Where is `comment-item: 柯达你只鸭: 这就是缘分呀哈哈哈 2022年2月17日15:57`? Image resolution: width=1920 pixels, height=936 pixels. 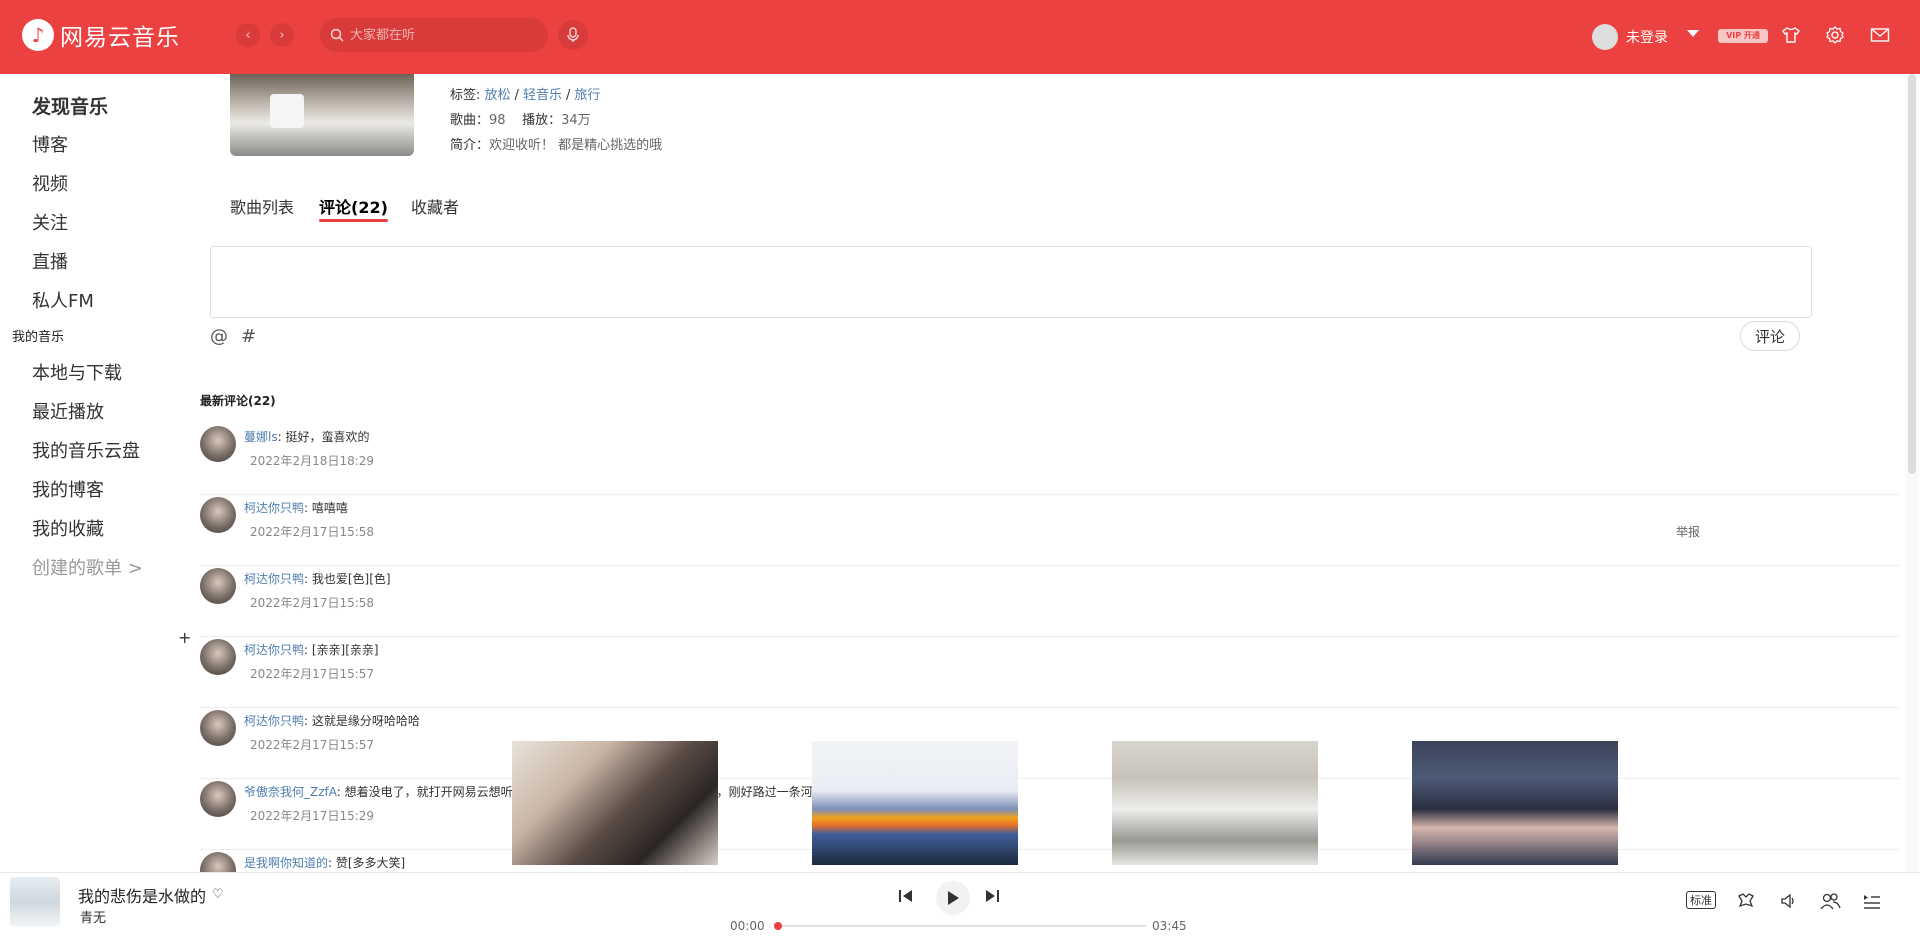 comment-item: 柯达你只鸭: 这就是缘分呀哈哈哈 2022年2月17日15:57 is located at coordinates (1050, 743).